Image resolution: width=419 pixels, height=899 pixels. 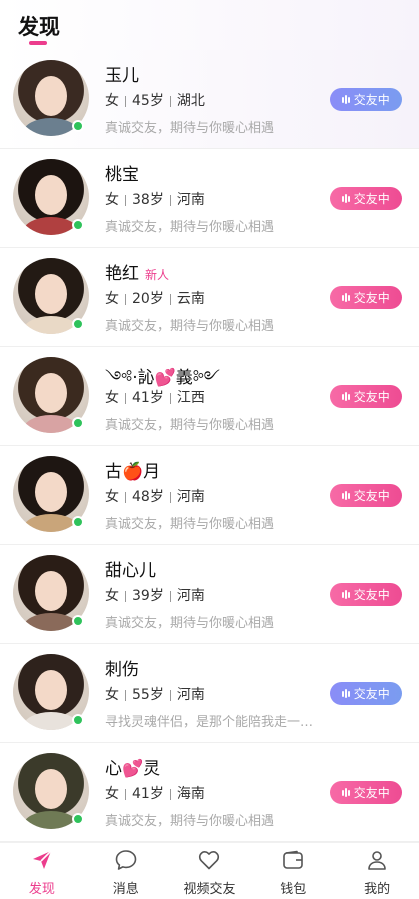 What do you see at coordinates (148, 497) in the screenshot?
I see `user-age: 48岁` at bounding box center [148, 497].